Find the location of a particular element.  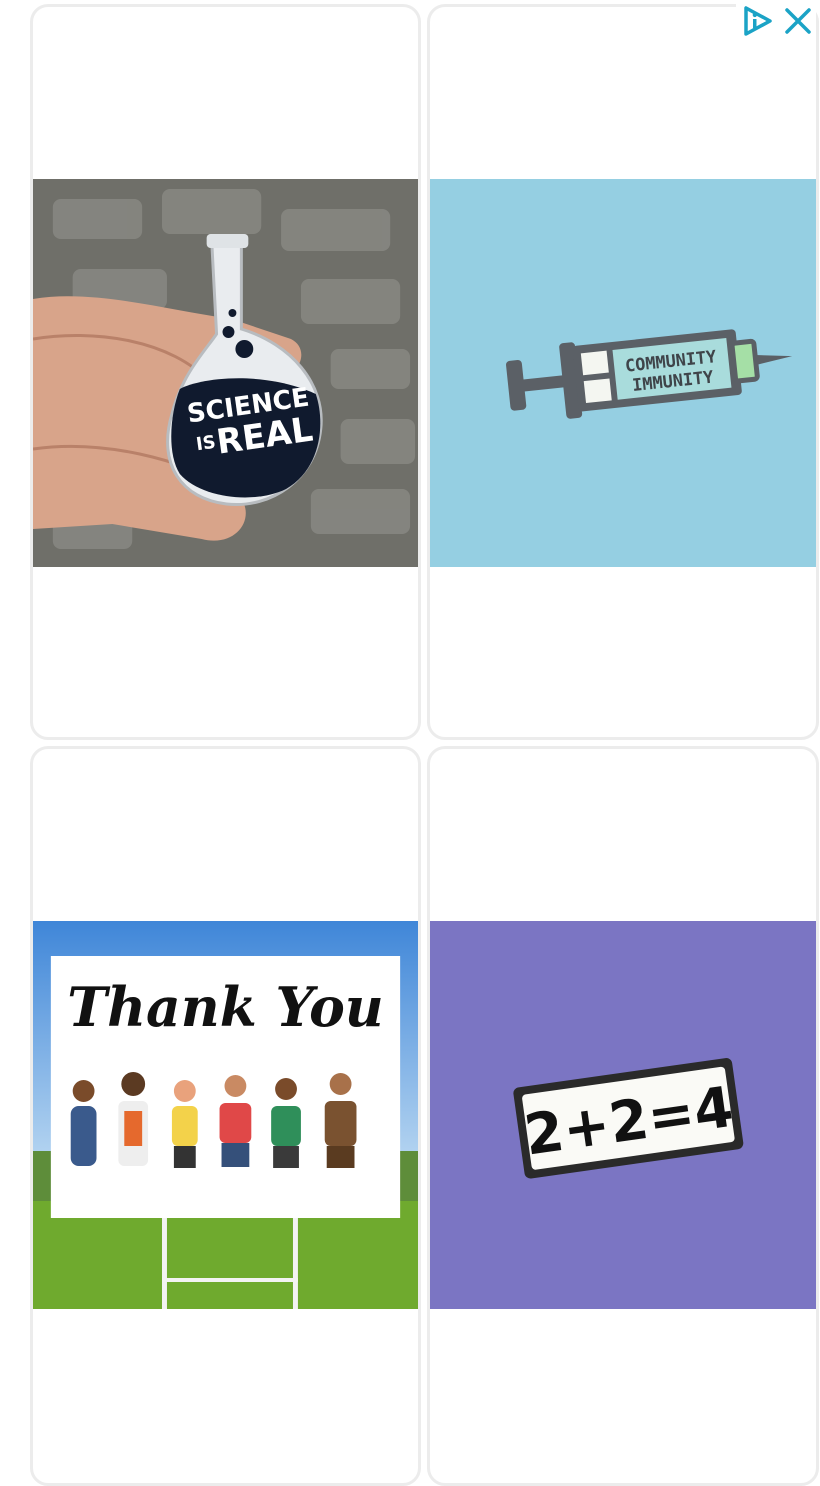

adchoices-icon is located at coordinates (758, 21).